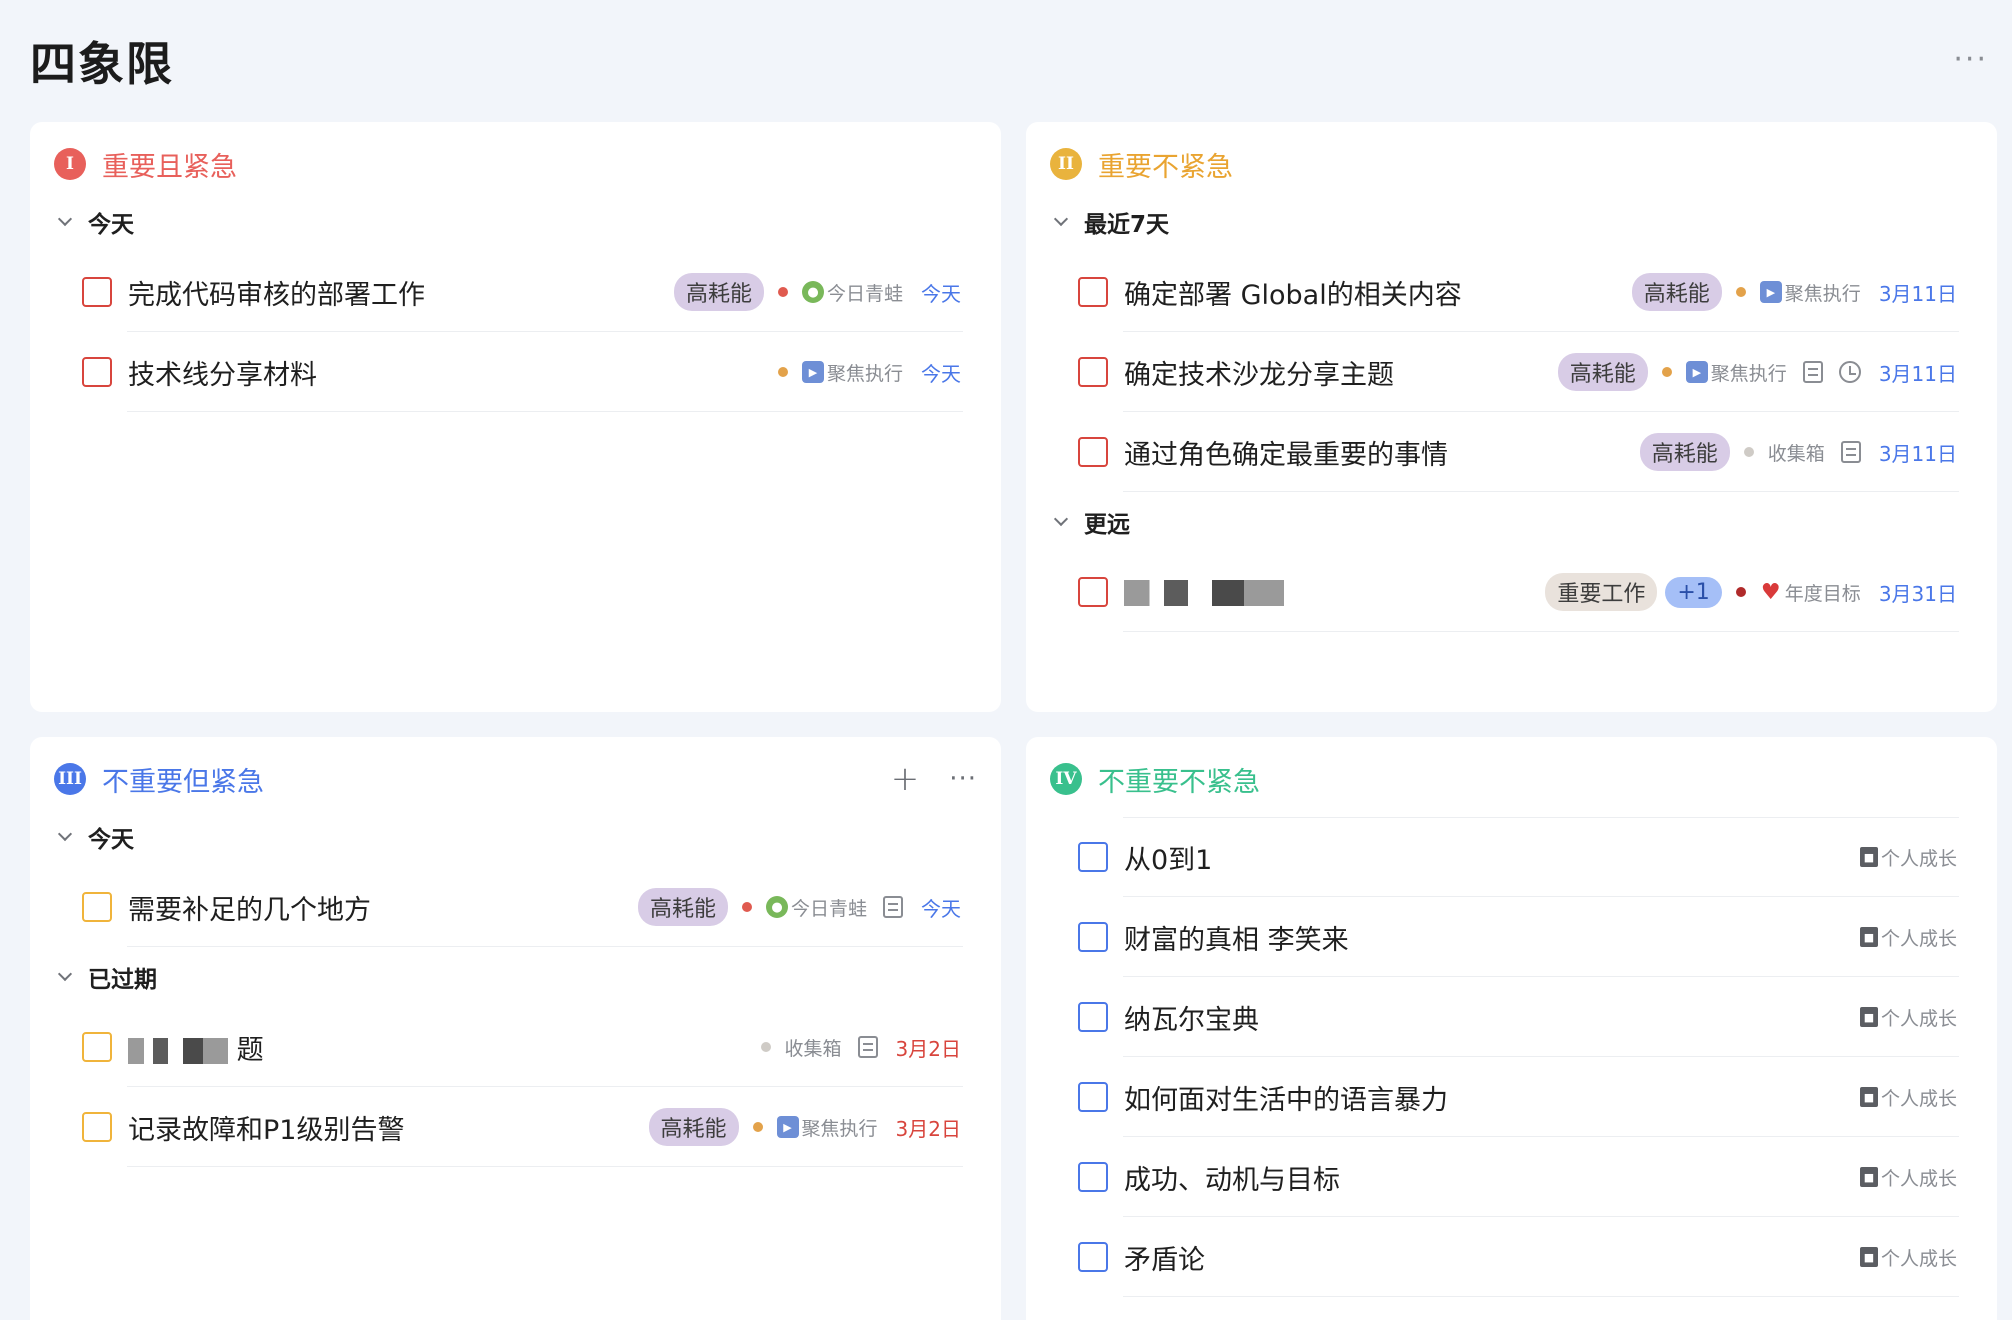 Image resolution: width=2012 pixels, height=1320 pixels. Describe the element at coordinates (515, 977) in the screenshot. I see `group-header: 已过期` at that location.